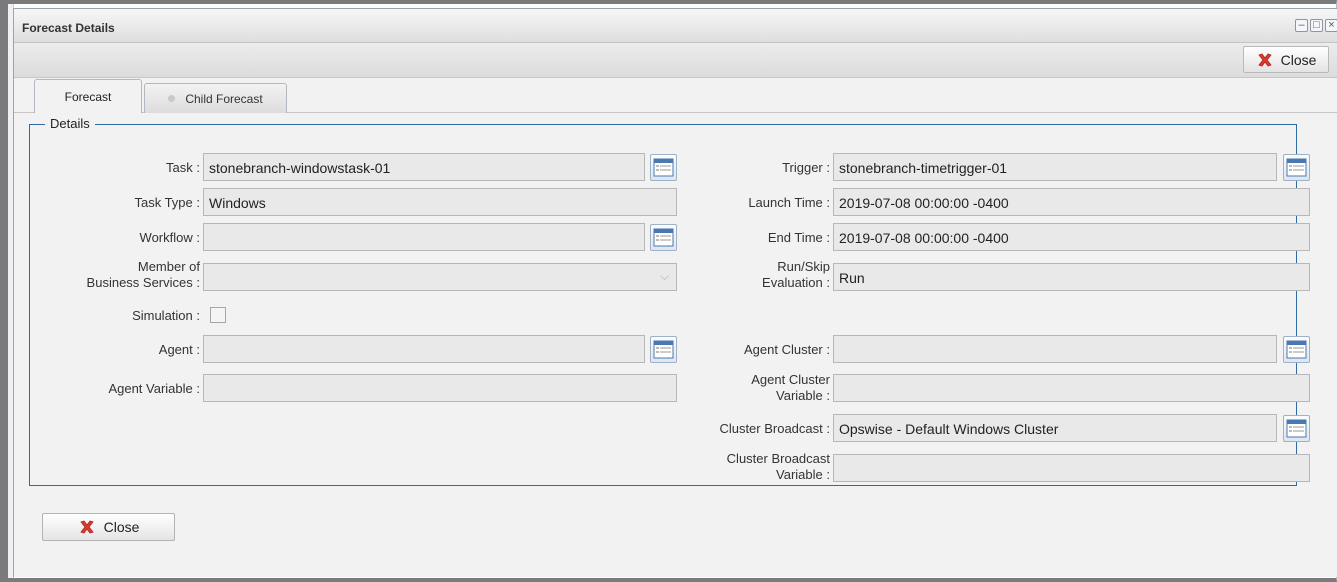 This screenshot has height=582, width=1337. What do you see at coordinates (169, 237) in the screenshot?
I see `workflow-label: Workflow :` at bounding box center [169, 237].